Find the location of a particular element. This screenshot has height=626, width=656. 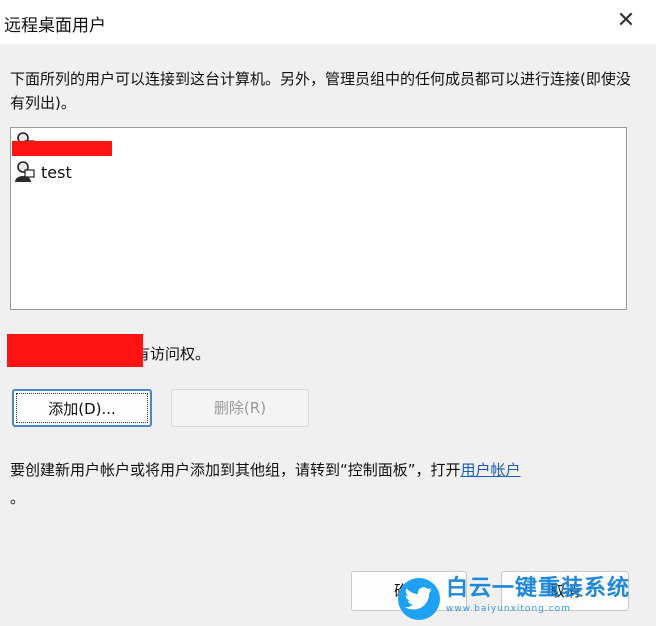

bird-logo-icon is located at coordinates (419, 599).